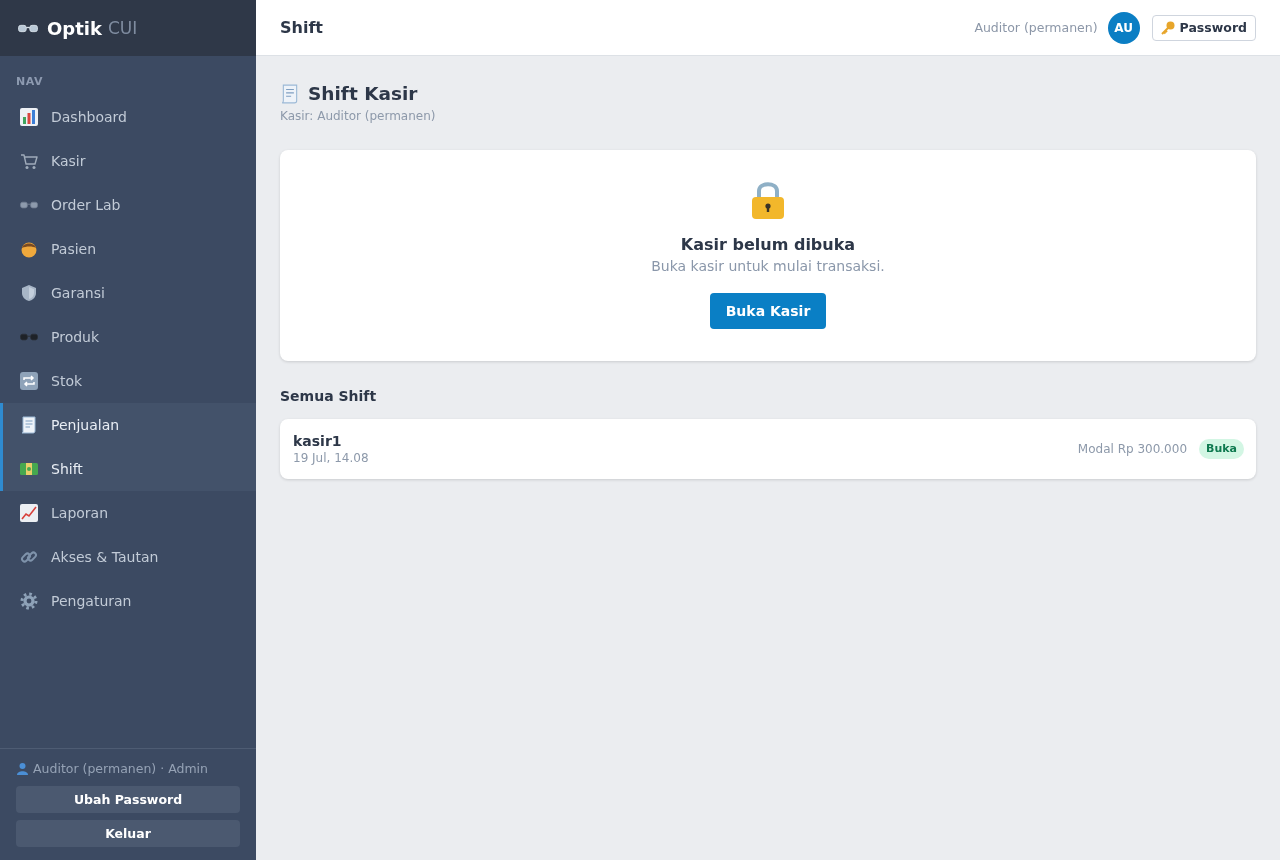  What do you see at coordinates (128, 249) in the screenshot?
I see `nav-item: Pasien` at bounding box center [128, 249].